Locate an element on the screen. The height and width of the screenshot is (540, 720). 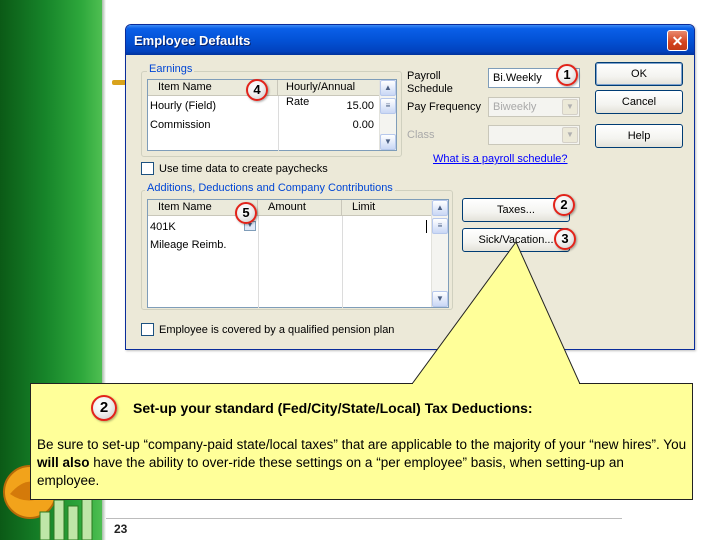
earnings-row-2-name: Commission is located at coordinates (180, 125).